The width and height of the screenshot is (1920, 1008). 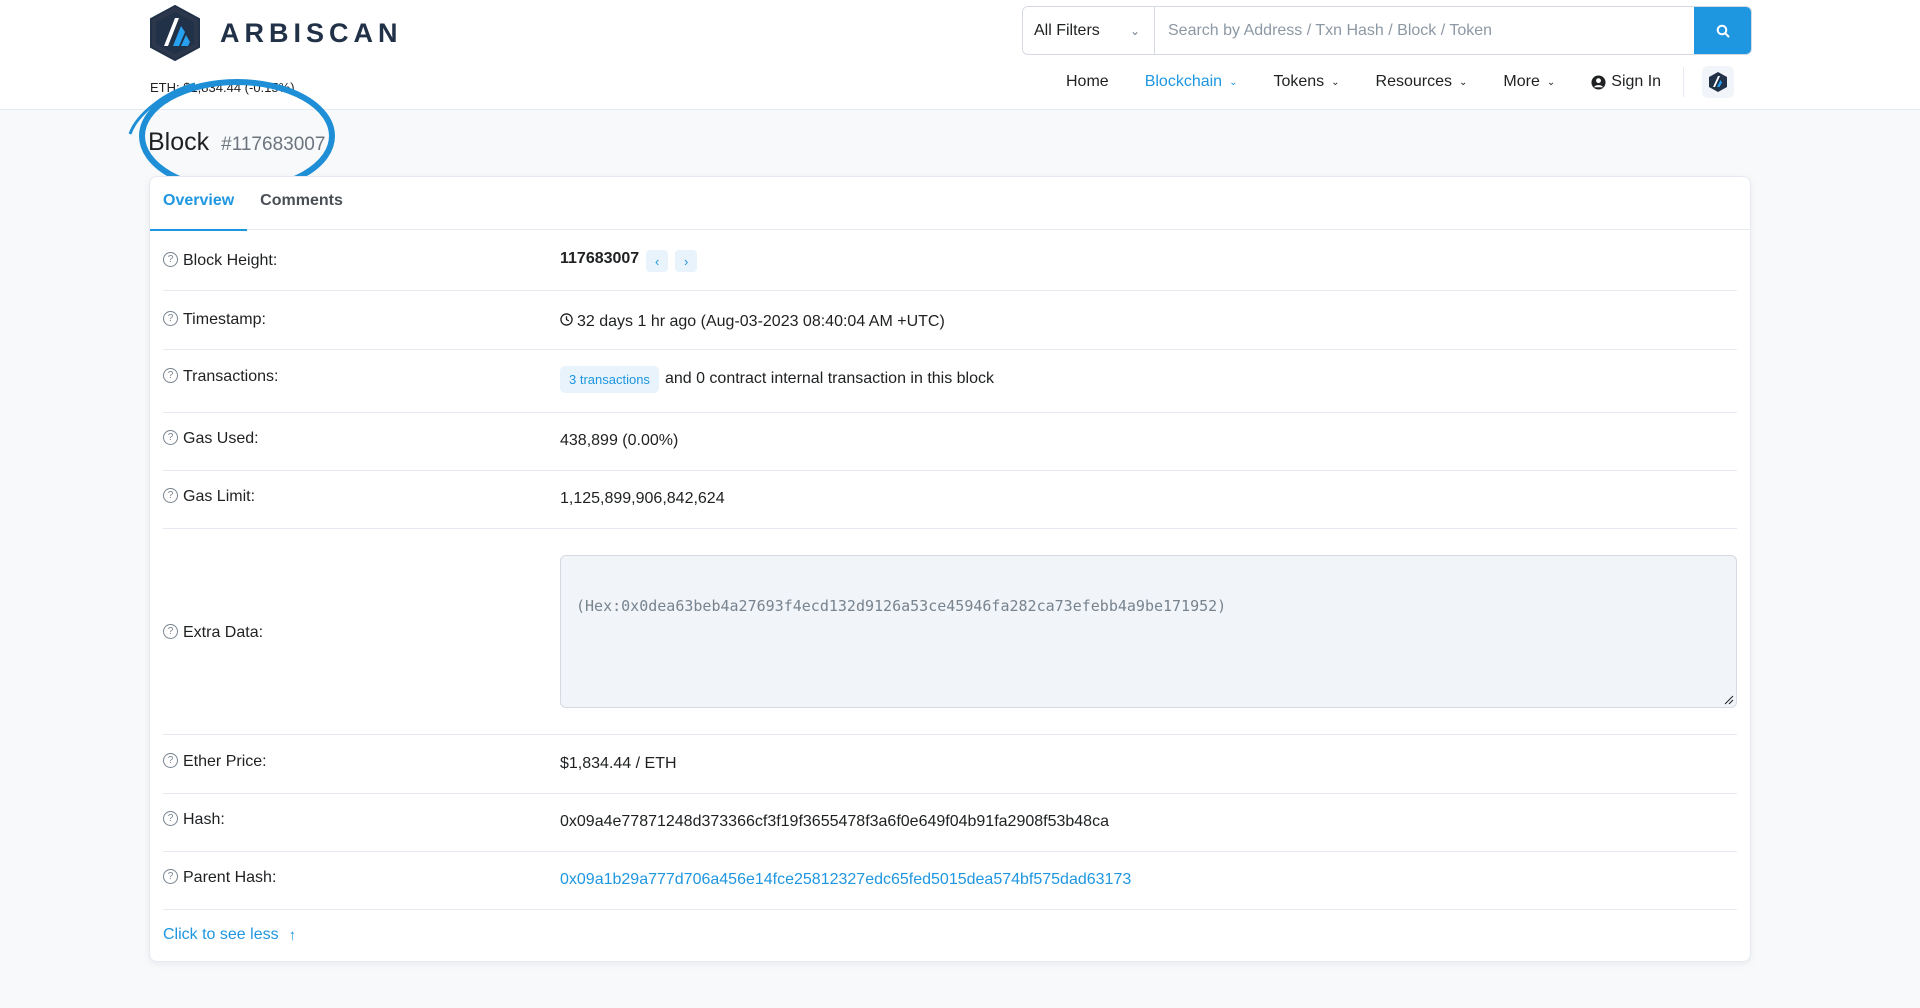 I want to click on nav-more: More ⌄, so click(x=1529, y=82).